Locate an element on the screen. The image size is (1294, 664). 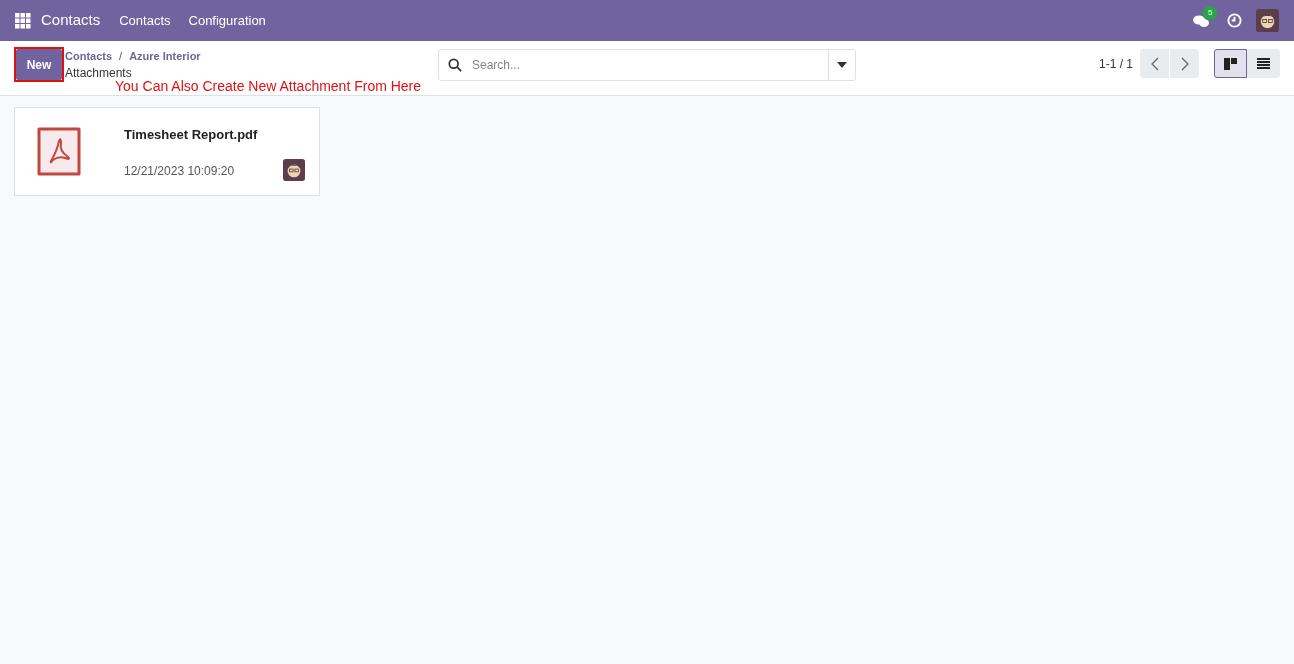
kanban-view-button is located at coordinates (1230, 63).